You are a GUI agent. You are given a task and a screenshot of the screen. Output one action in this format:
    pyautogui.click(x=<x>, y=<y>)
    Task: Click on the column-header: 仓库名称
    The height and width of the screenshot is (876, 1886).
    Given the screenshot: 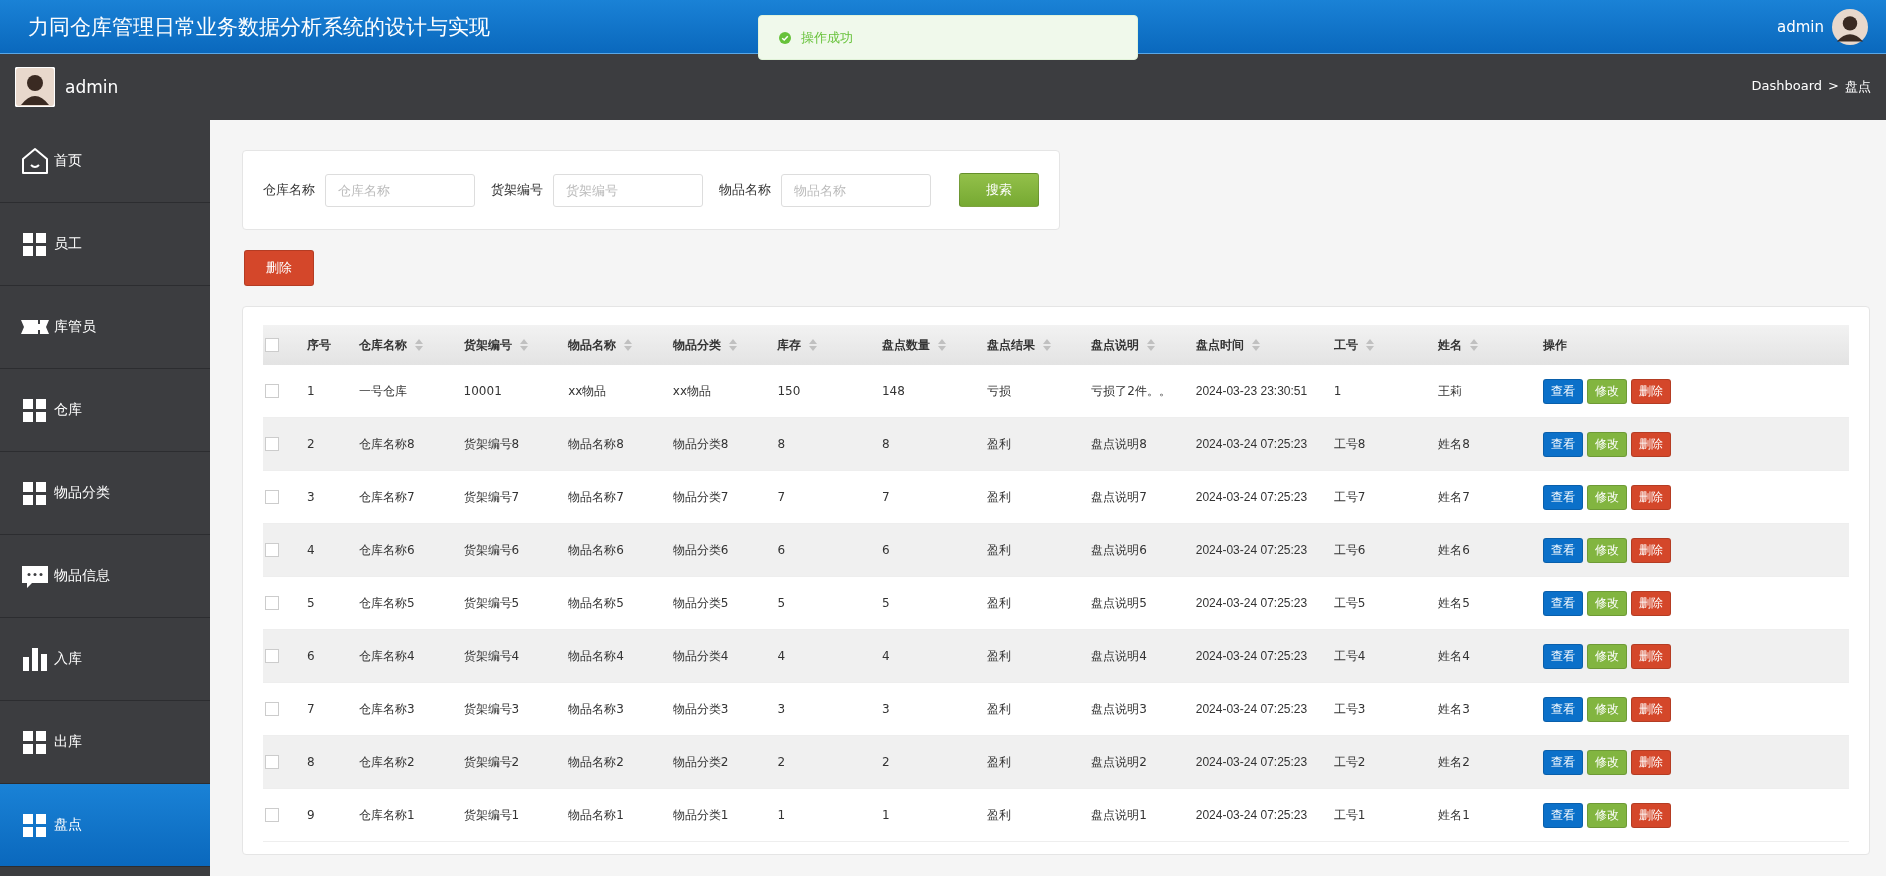 What is the action you would take?
    pyautogui.click(x=383, y=344)
    